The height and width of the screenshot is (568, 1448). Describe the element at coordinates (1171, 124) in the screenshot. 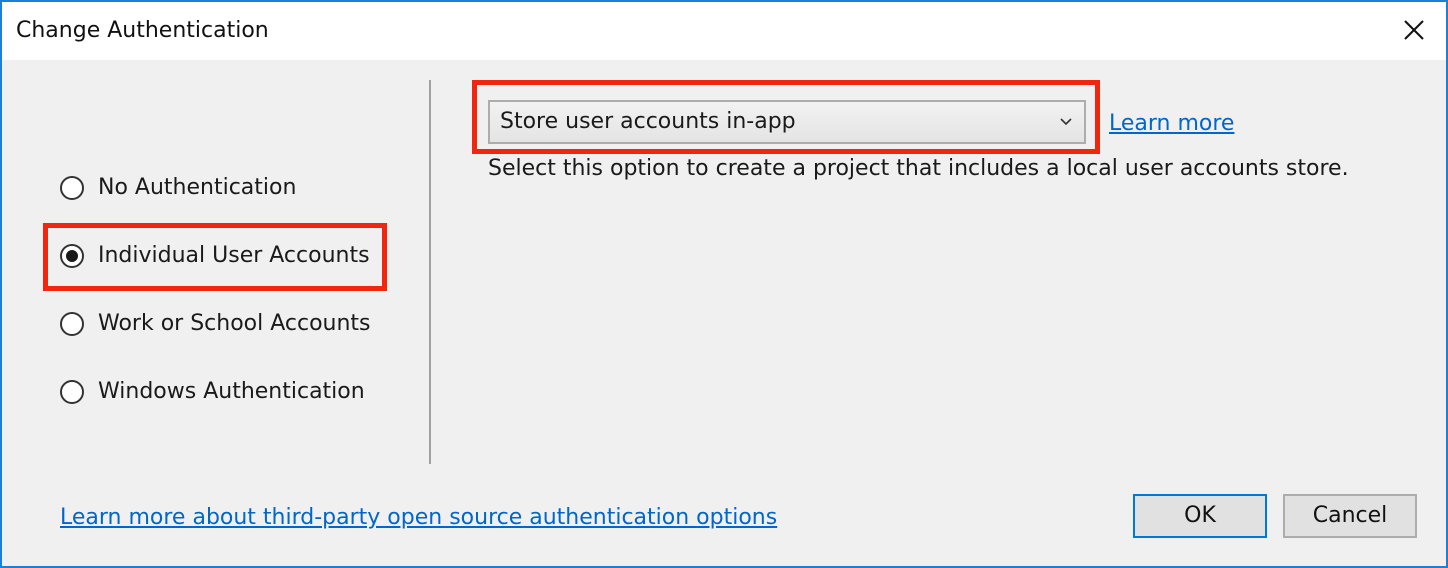

I see `learn-more-link: Learn more` at that location.